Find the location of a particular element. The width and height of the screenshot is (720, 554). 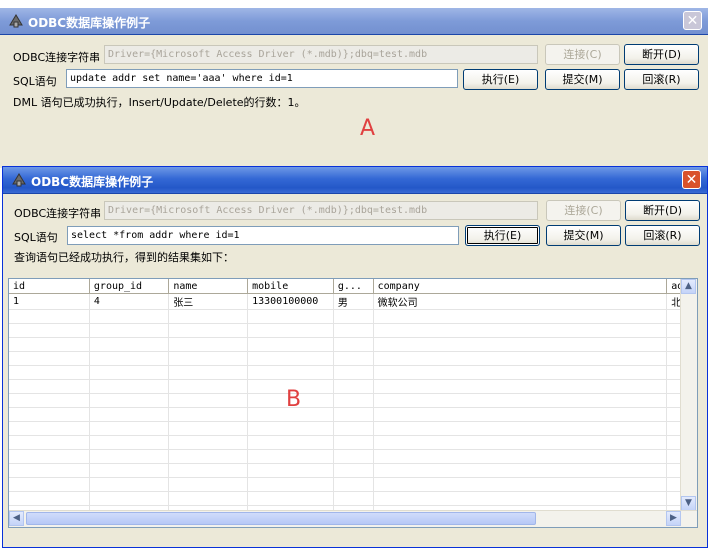

cell: 4 is located at coordinates (129, 301).